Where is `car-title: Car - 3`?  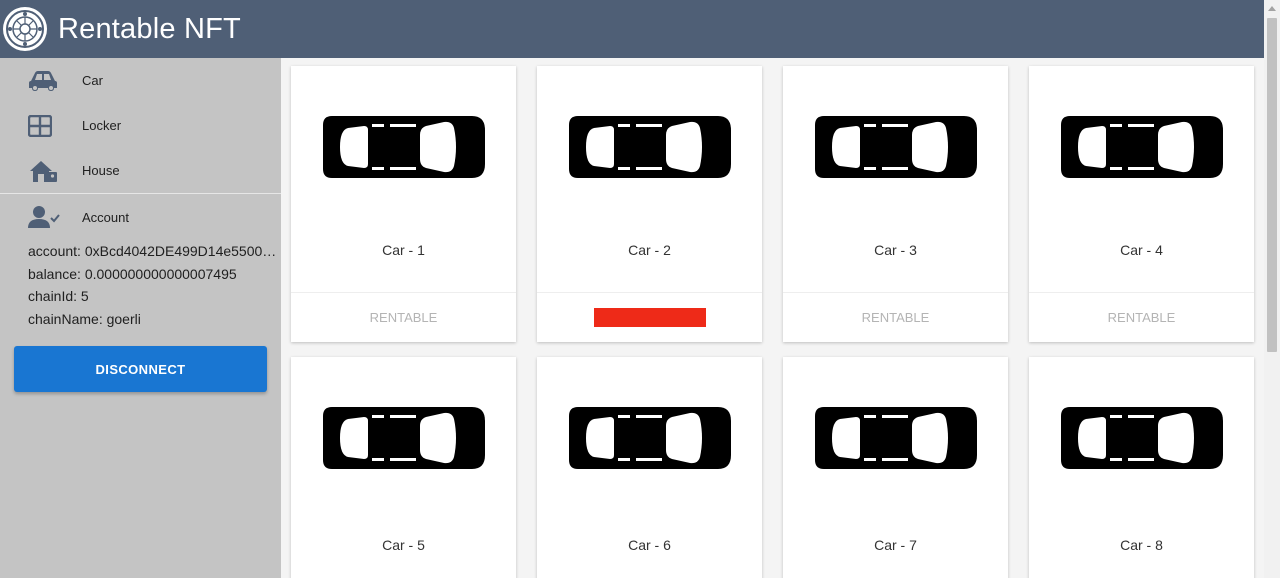 car-title: Car - 3 is located at coordinates (895, 250).